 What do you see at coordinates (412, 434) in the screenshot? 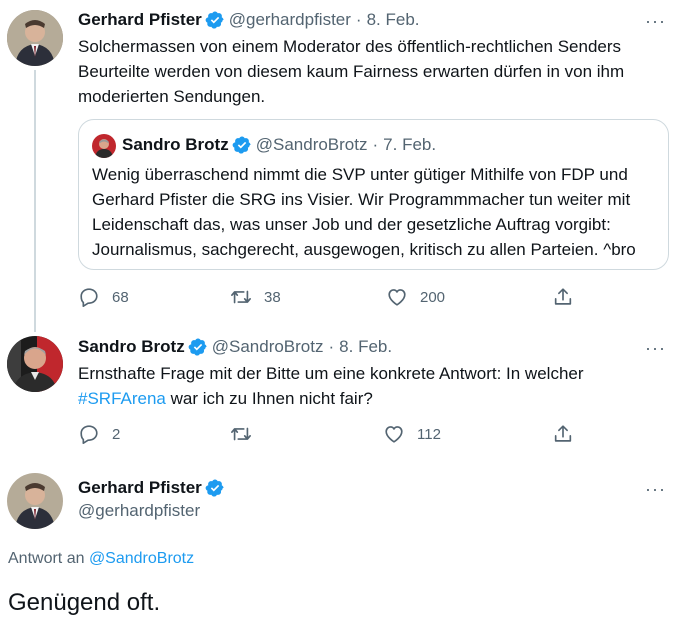
I see `like-button: 112` at bounding box center [412, 434].